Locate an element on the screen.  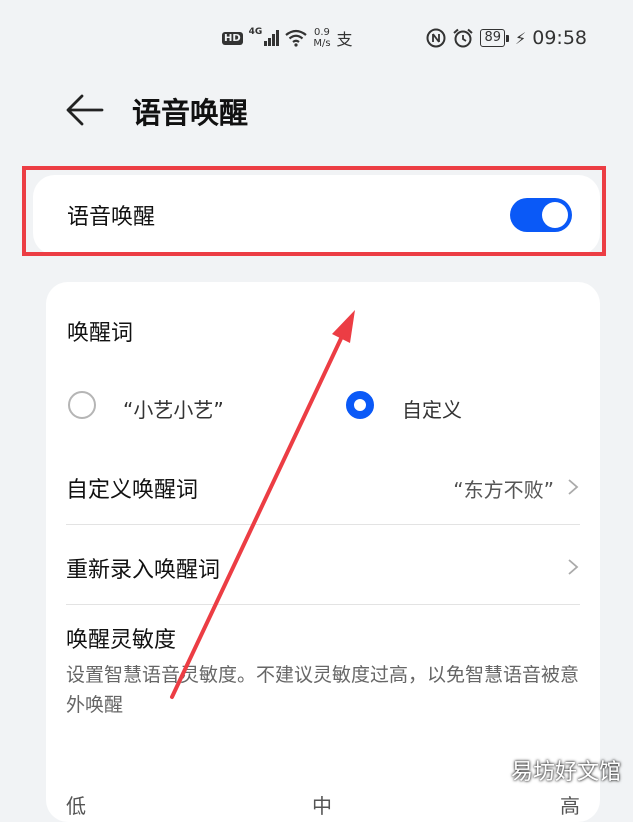
charging-icon: ⚡ is located at coordinates (521, 38).